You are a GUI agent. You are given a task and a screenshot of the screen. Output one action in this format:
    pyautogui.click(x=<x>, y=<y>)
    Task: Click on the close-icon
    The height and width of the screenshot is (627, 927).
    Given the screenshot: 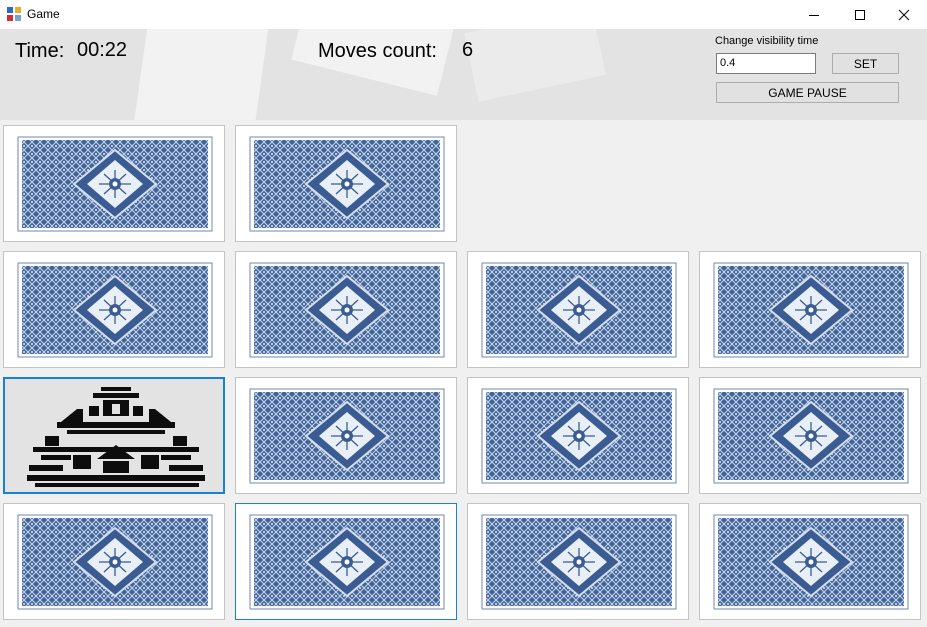 What is the action you would take?
    pyautogui.click(x=904, y=14)
    